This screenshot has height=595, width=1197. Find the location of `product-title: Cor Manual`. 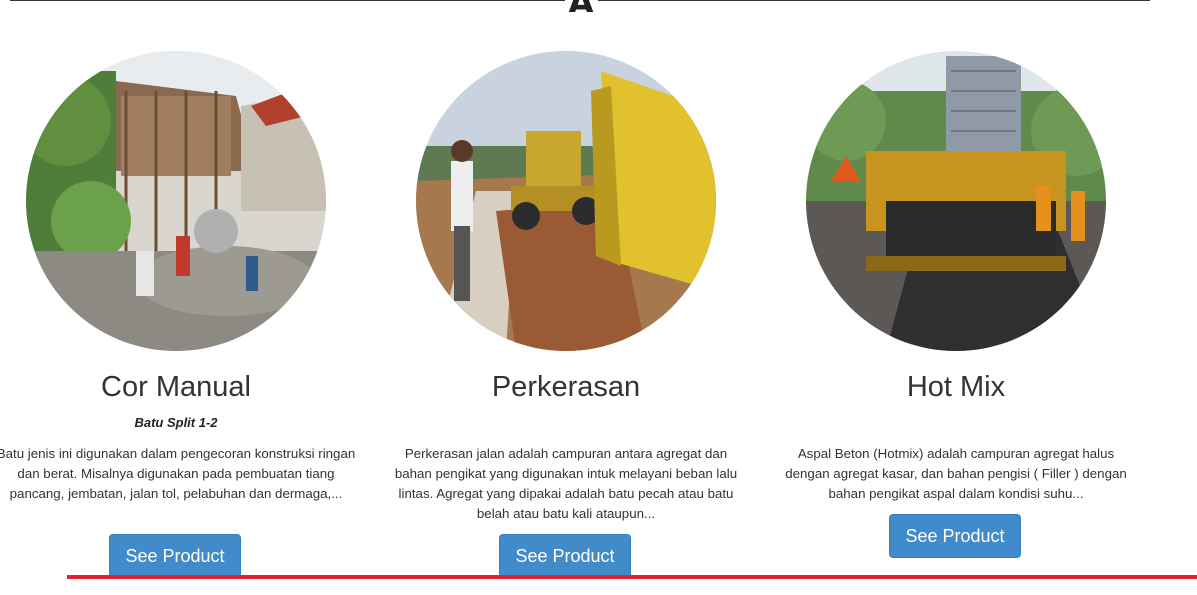

product-title: Cor Manual is located at coordinates (176, 387).